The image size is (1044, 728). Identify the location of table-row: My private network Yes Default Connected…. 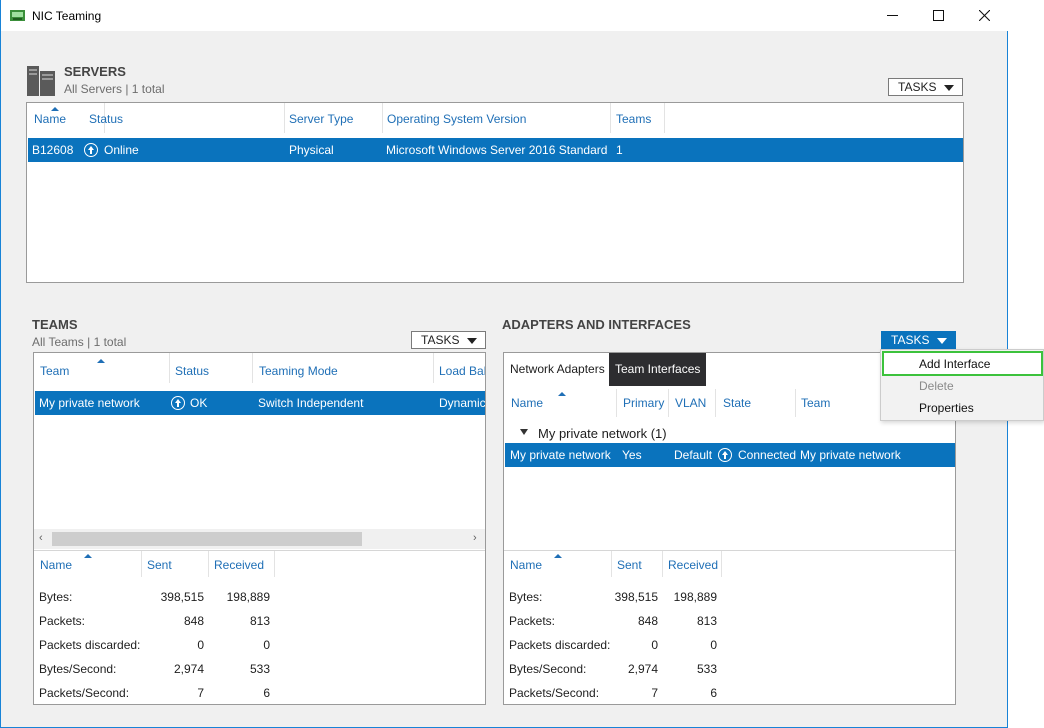
(730, 455).